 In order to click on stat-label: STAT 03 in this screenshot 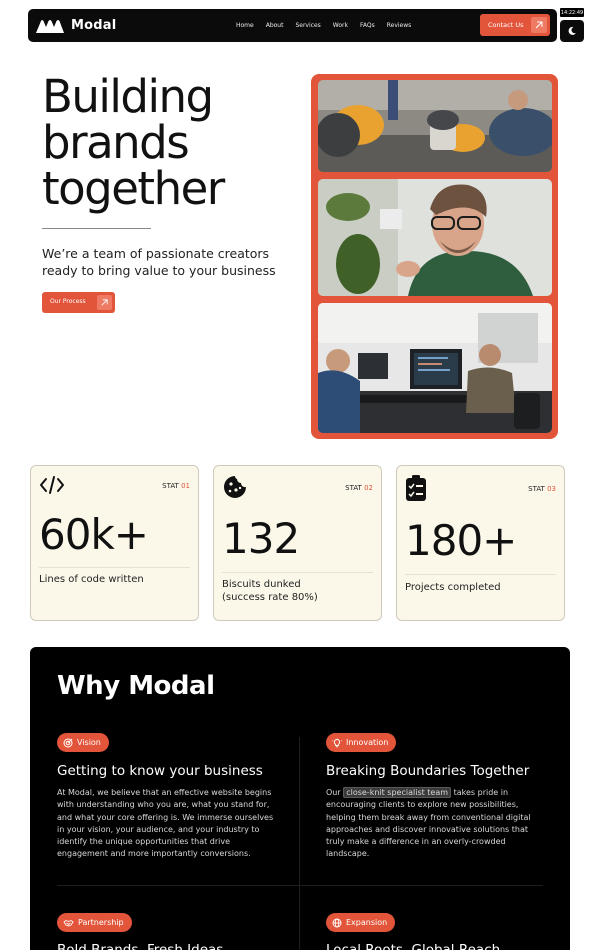, I will do `click(542, 489)`.